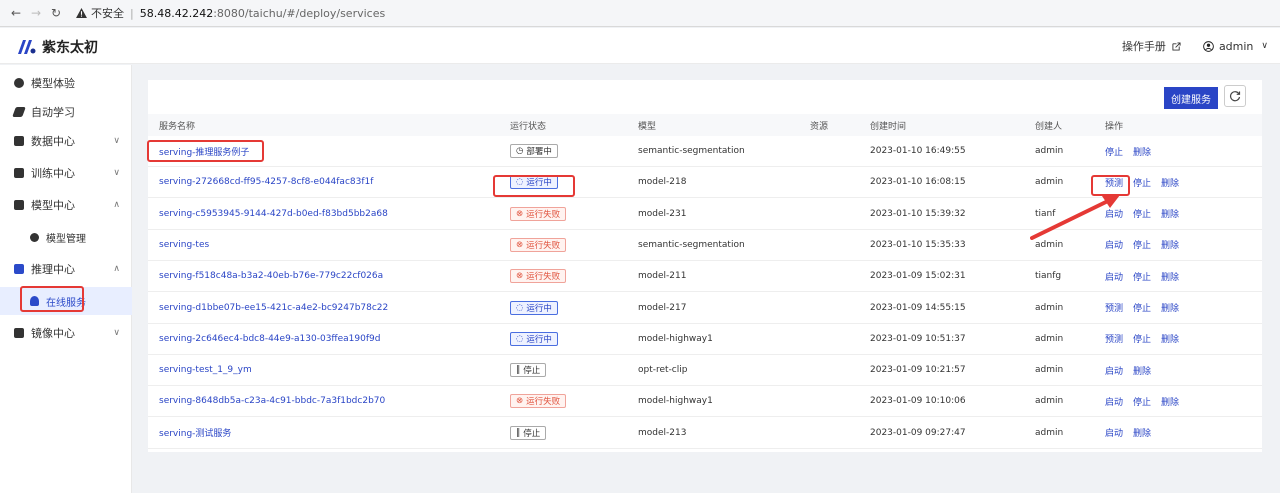 This screenshot has height=493, width=1280. I want to click on sidebar-item-inference-center: 推理中心 ∧, so click(66, 269).